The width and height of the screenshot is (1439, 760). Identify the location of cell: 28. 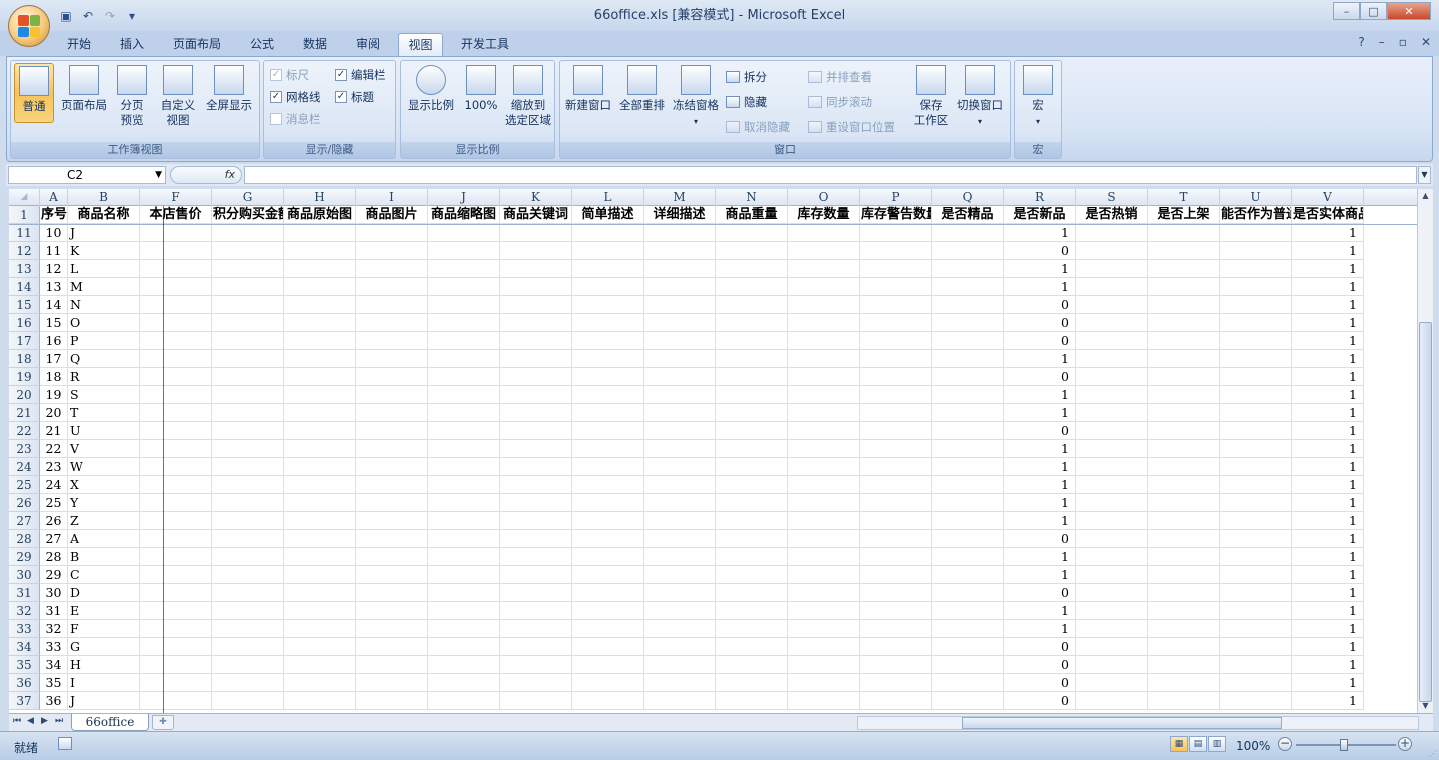
(54, 557).